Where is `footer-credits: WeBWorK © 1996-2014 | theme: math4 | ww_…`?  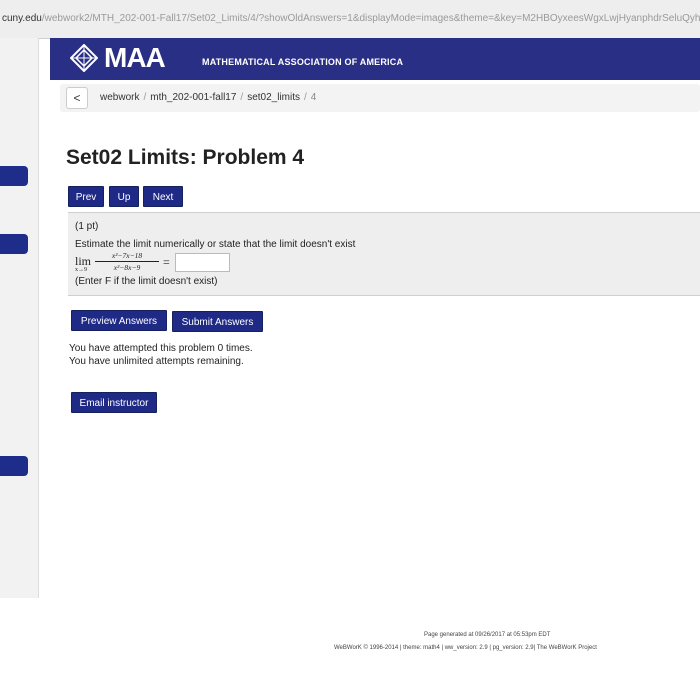 footer-credits: WeBWorK © 1996-2014 | theme: math4 | ww_… is located at coordinates (465, 648).